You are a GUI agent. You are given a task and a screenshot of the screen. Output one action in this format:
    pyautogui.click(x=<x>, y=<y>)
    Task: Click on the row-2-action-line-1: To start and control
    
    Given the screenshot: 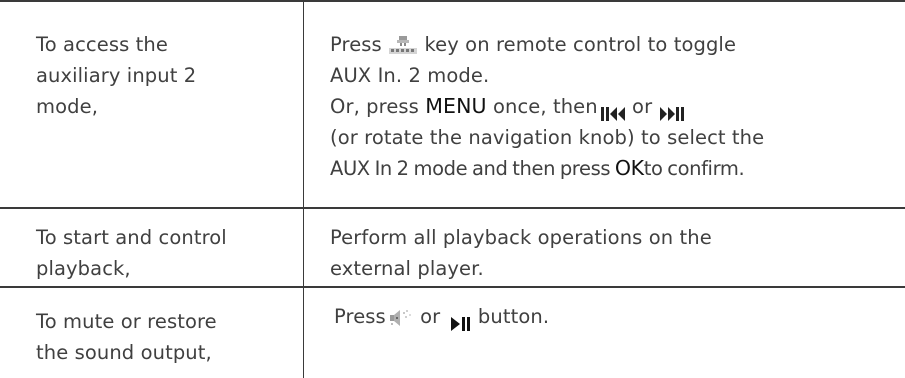 What is the action you would take?
    pyautogui.click(x=131, y=237)
    